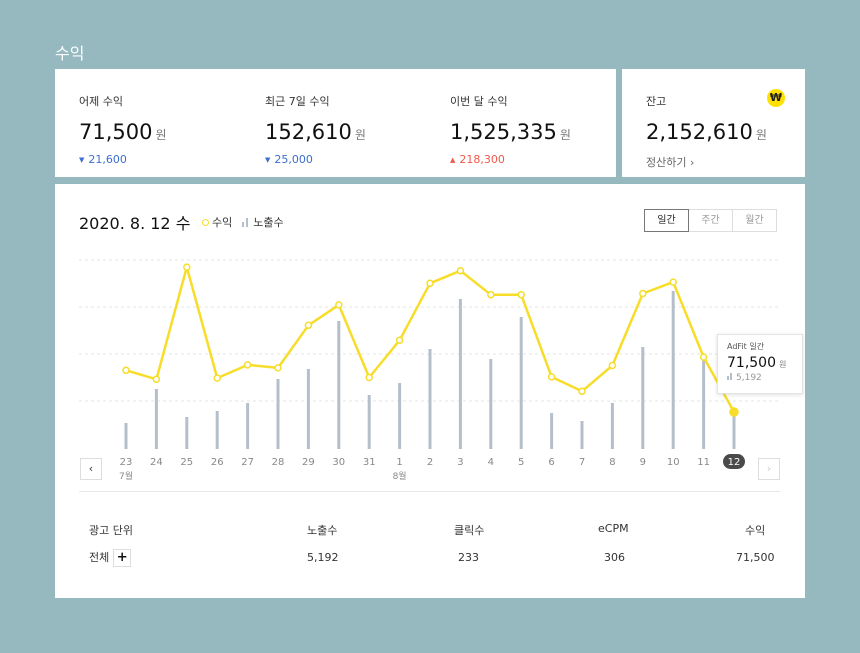  I want to click on balance-label: 잔고, so click(656, 101).